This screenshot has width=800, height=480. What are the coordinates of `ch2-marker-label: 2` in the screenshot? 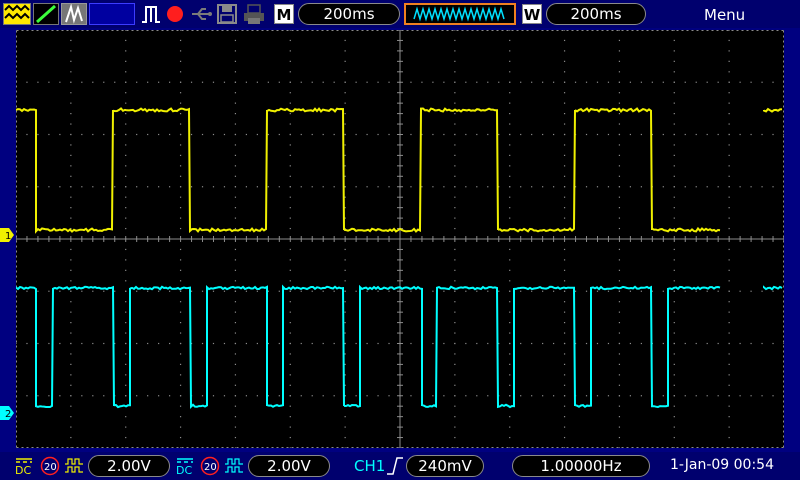 It's located at (8, 414).